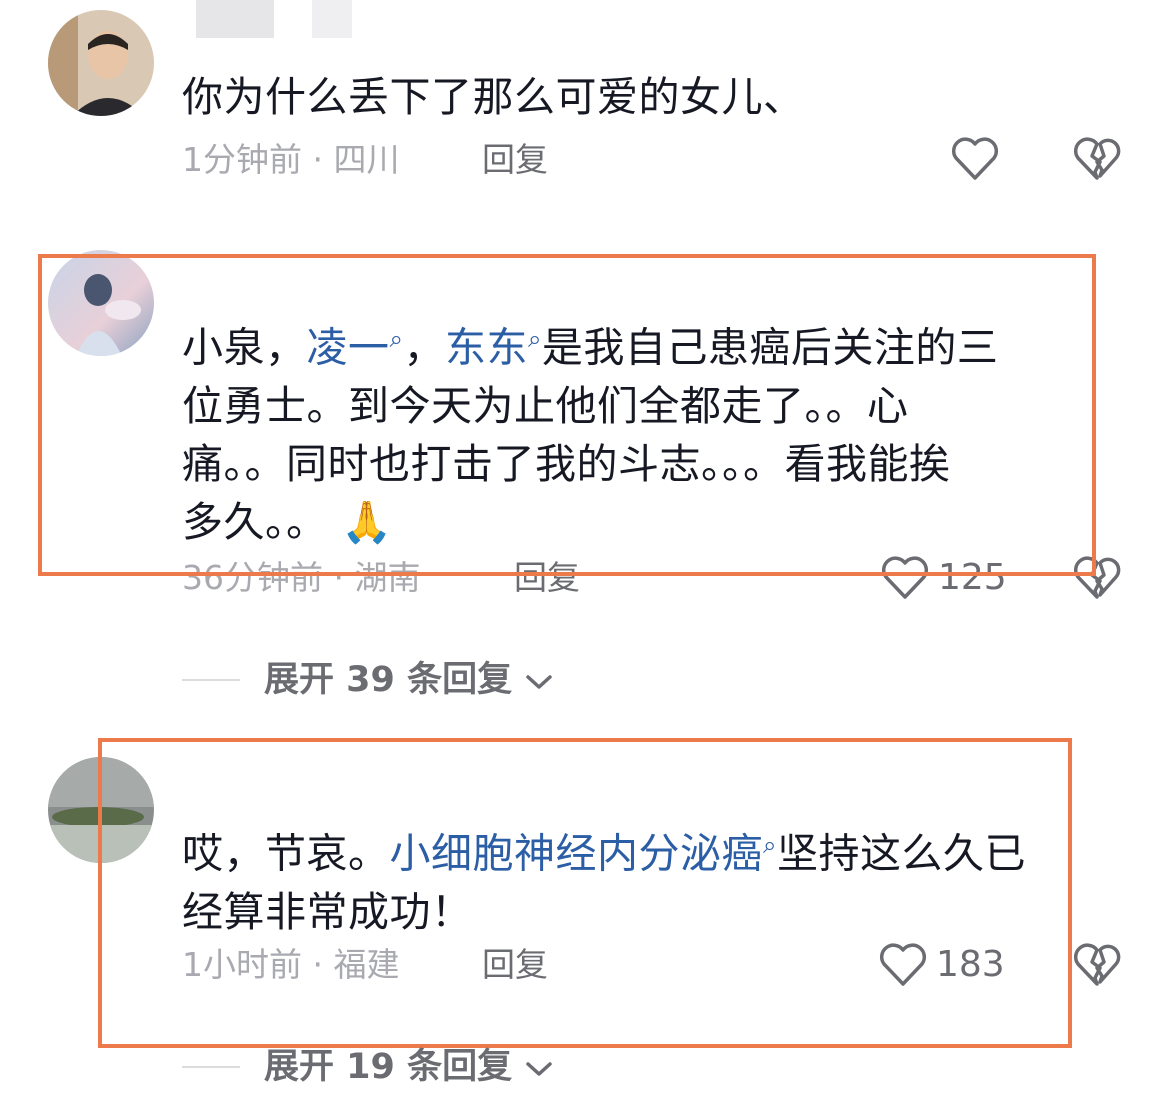  Describe the element at coordinates (975, 159) in the screenshot. I see `heart-outline-icon` at that location.